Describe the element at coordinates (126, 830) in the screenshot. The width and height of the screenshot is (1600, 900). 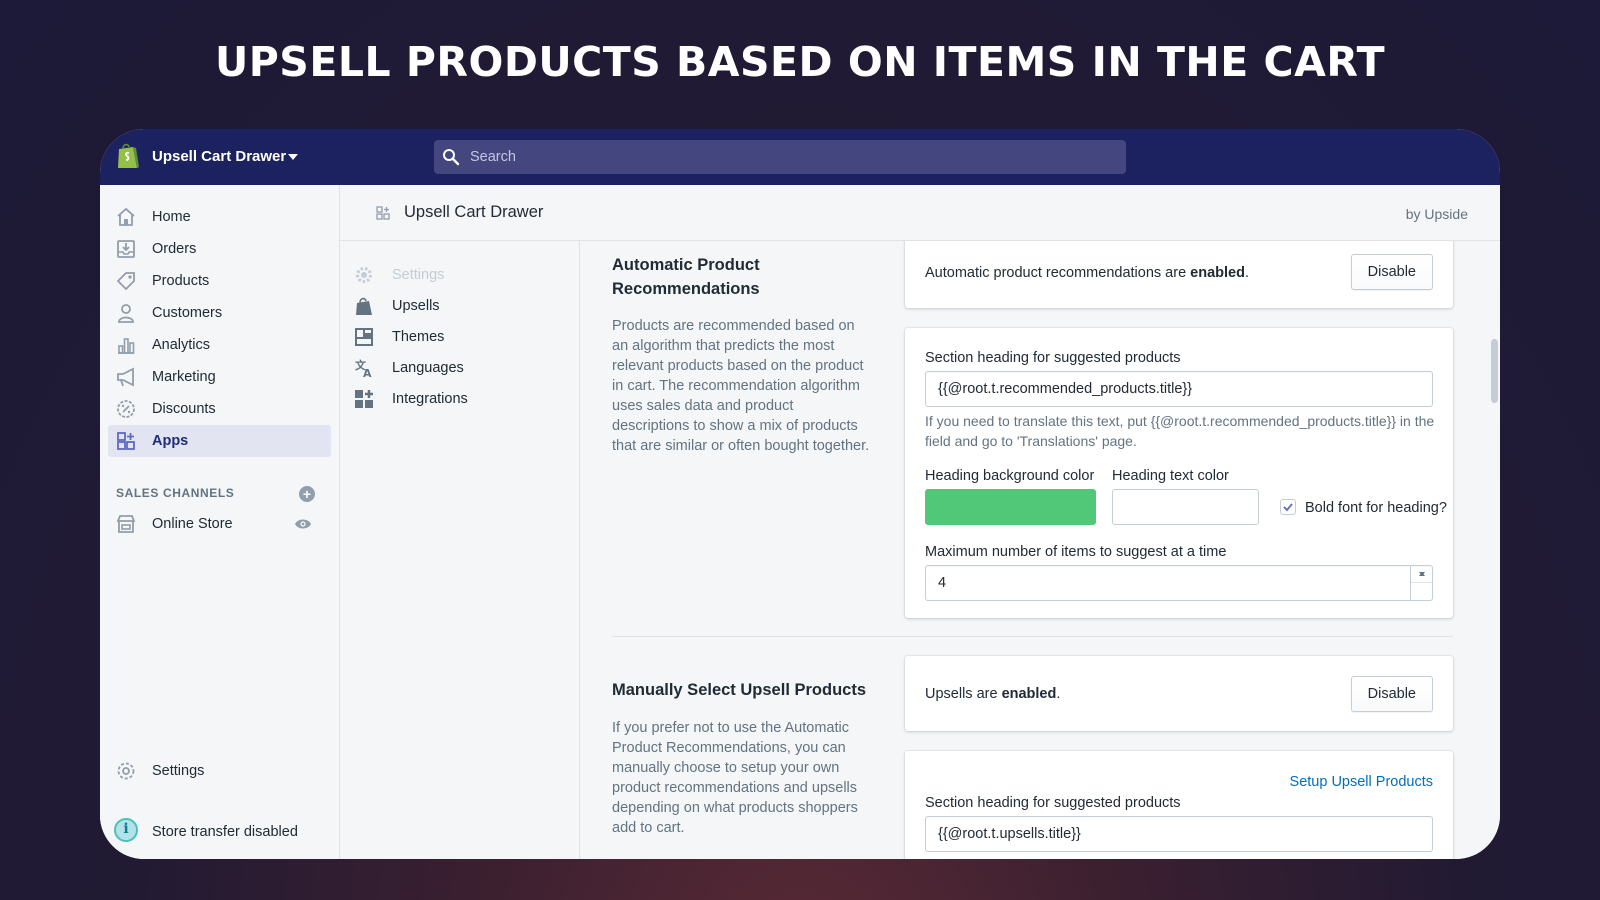
I see `info-icon` at that location.